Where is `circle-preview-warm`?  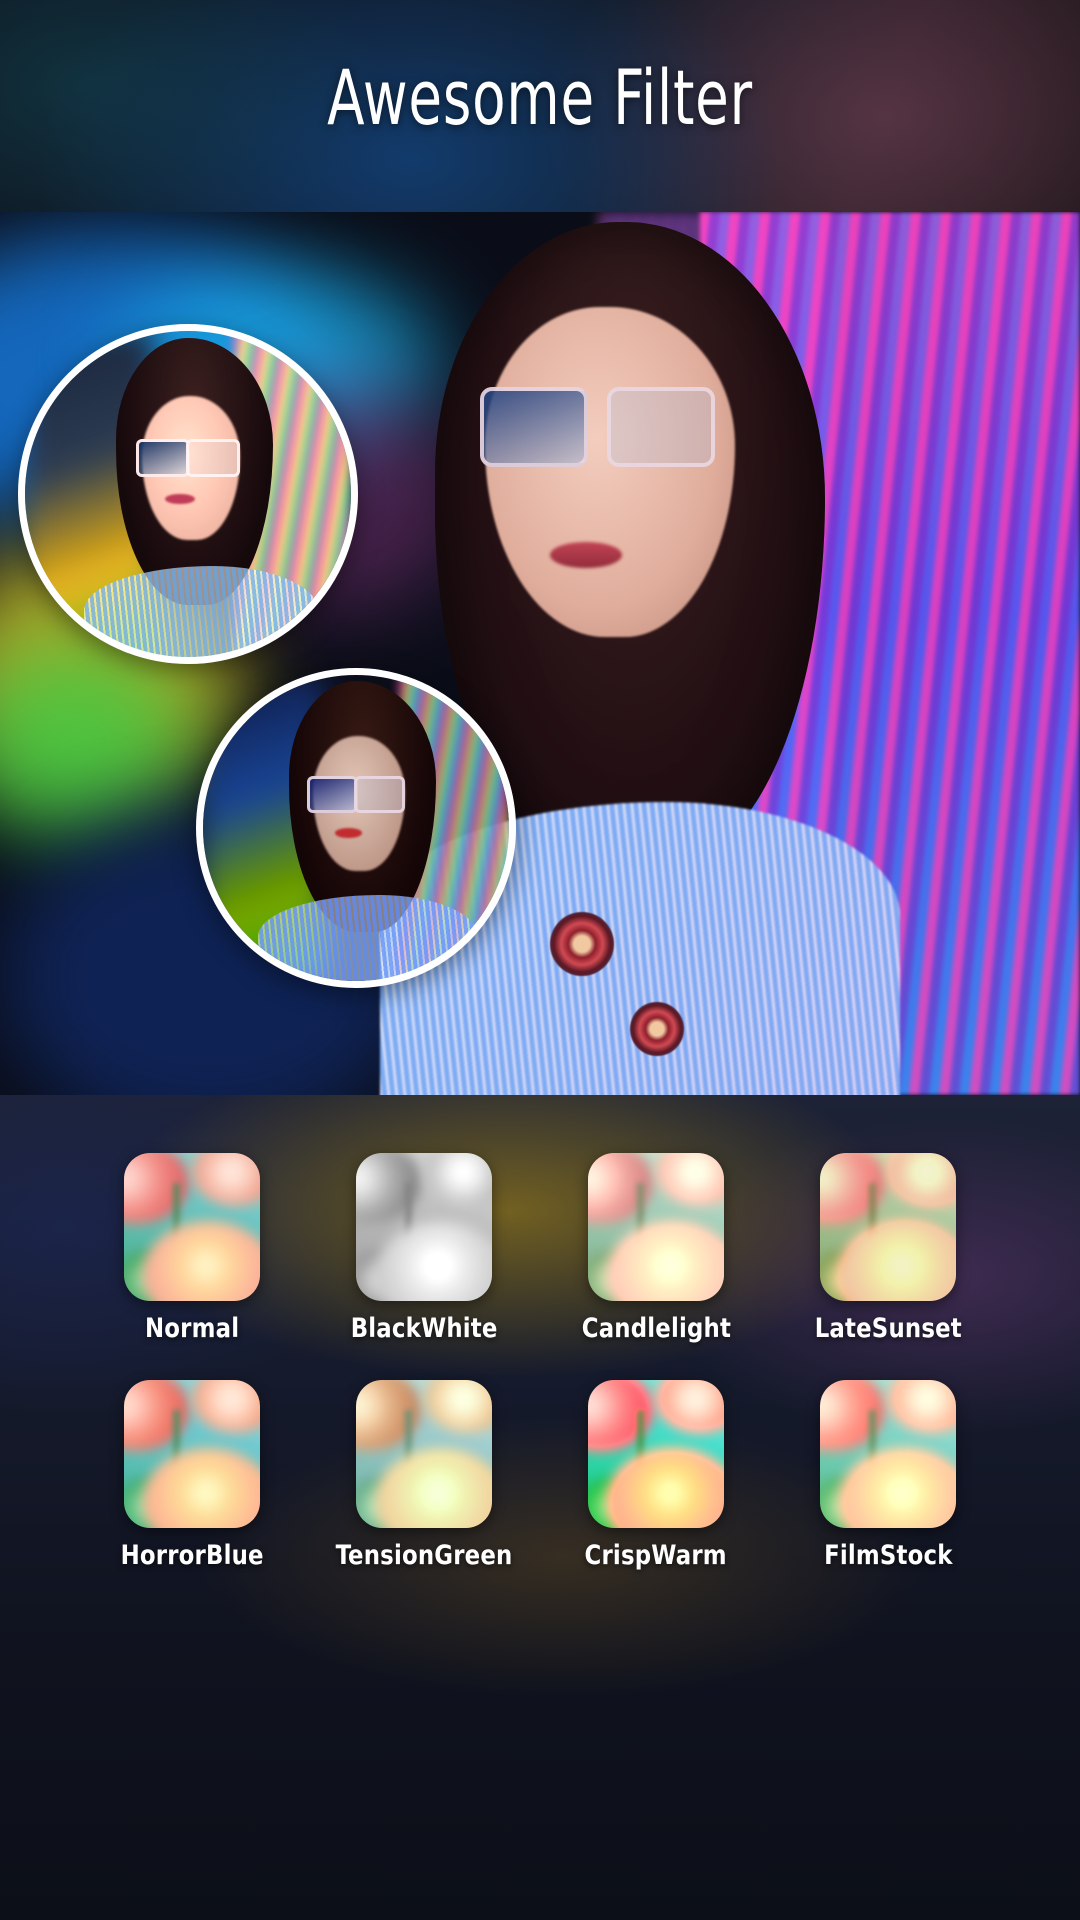 circle-preview-warm is located at coordinates (188, 494).